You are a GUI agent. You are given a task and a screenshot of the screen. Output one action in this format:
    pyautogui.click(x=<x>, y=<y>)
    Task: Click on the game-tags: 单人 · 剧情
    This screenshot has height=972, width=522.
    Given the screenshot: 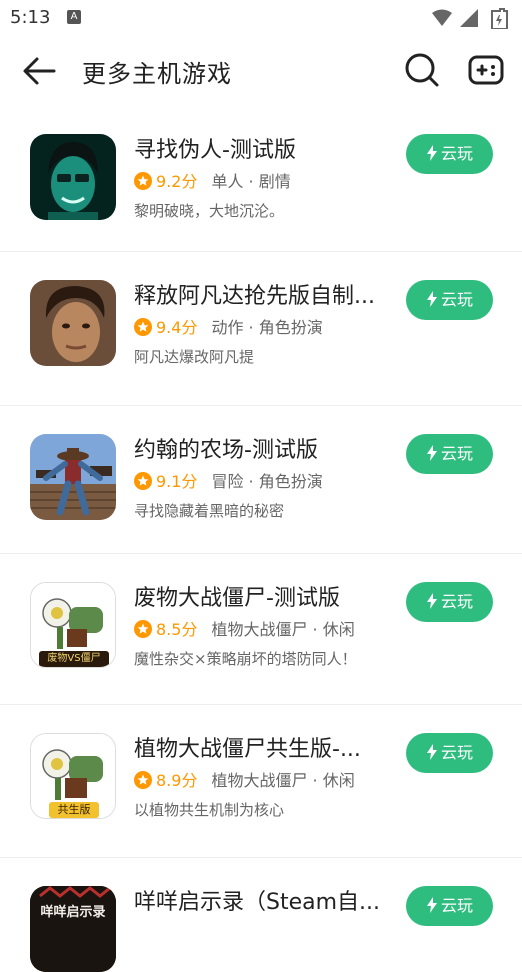 What is the action you would take?
    pyautogui.click(x=251, y=181)
    